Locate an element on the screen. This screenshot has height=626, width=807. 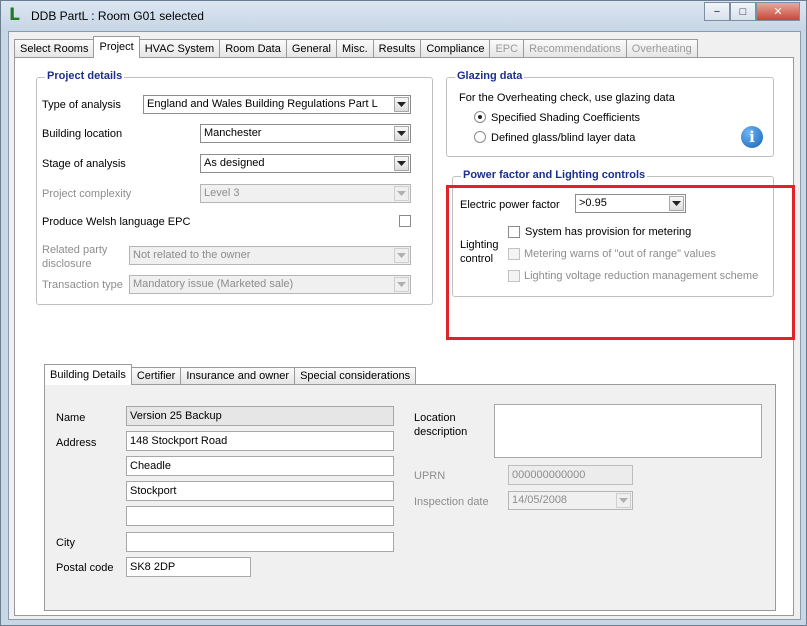
postal-code-field: SK8 2DP is located at coordinates (188, 567).